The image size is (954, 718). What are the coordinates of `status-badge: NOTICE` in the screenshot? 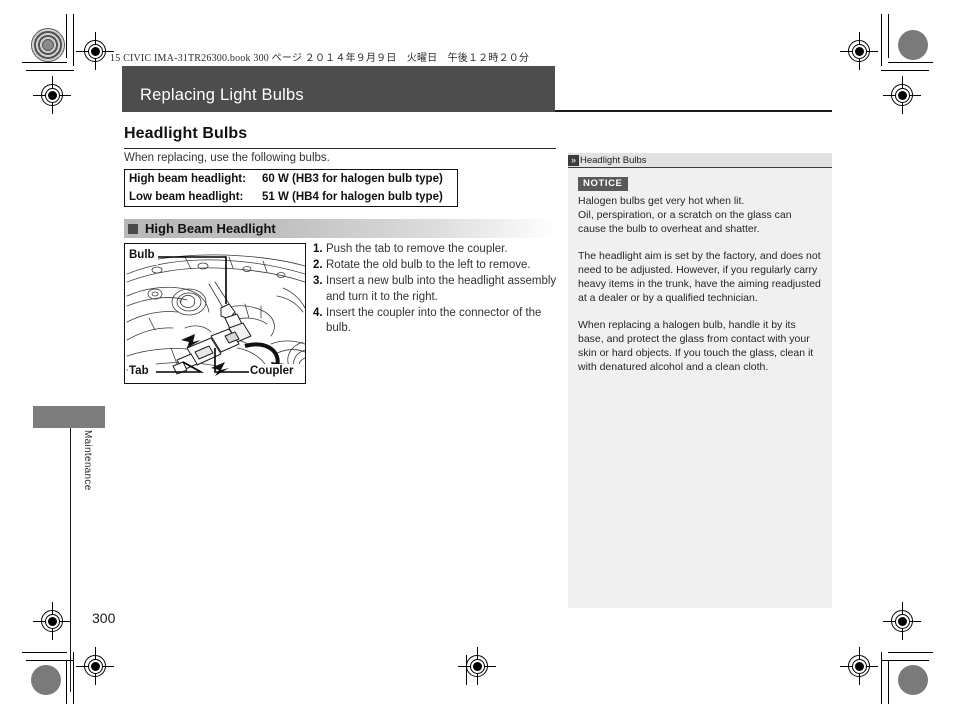 It's located at (603, 184).